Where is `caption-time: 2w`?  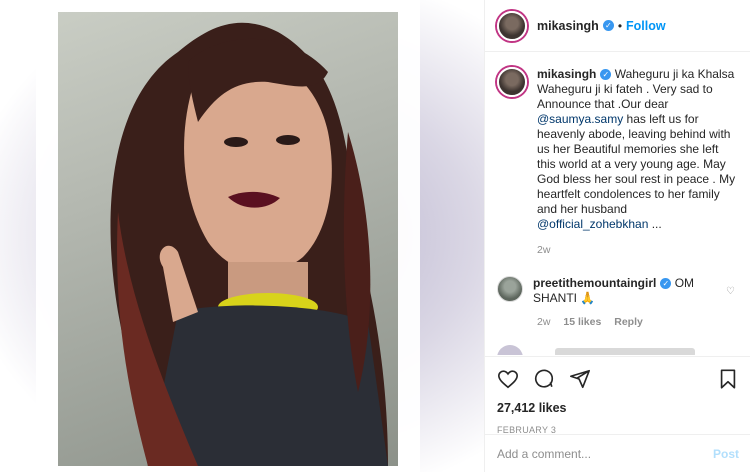
caption-time: 2w is located at coordinates (638, 250).